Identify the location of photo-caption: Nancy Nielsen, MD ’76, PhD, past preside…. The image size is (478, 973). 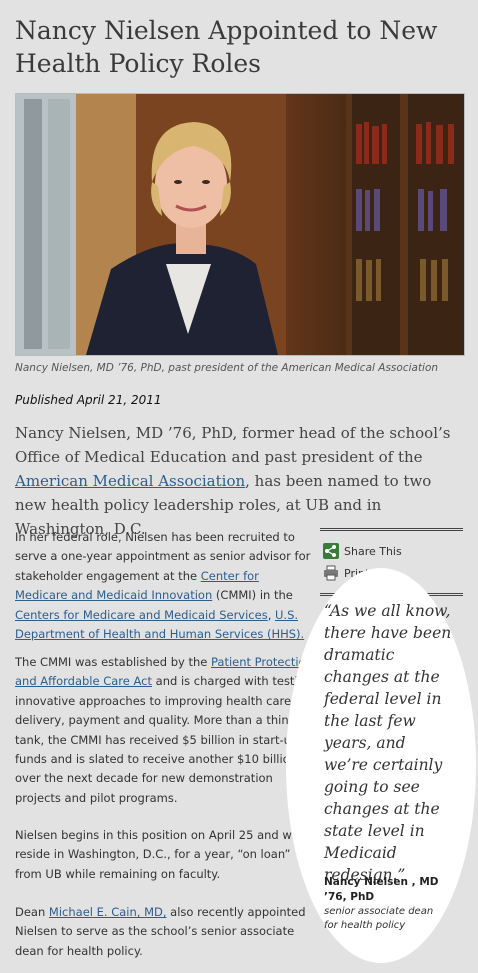
(227, 368).